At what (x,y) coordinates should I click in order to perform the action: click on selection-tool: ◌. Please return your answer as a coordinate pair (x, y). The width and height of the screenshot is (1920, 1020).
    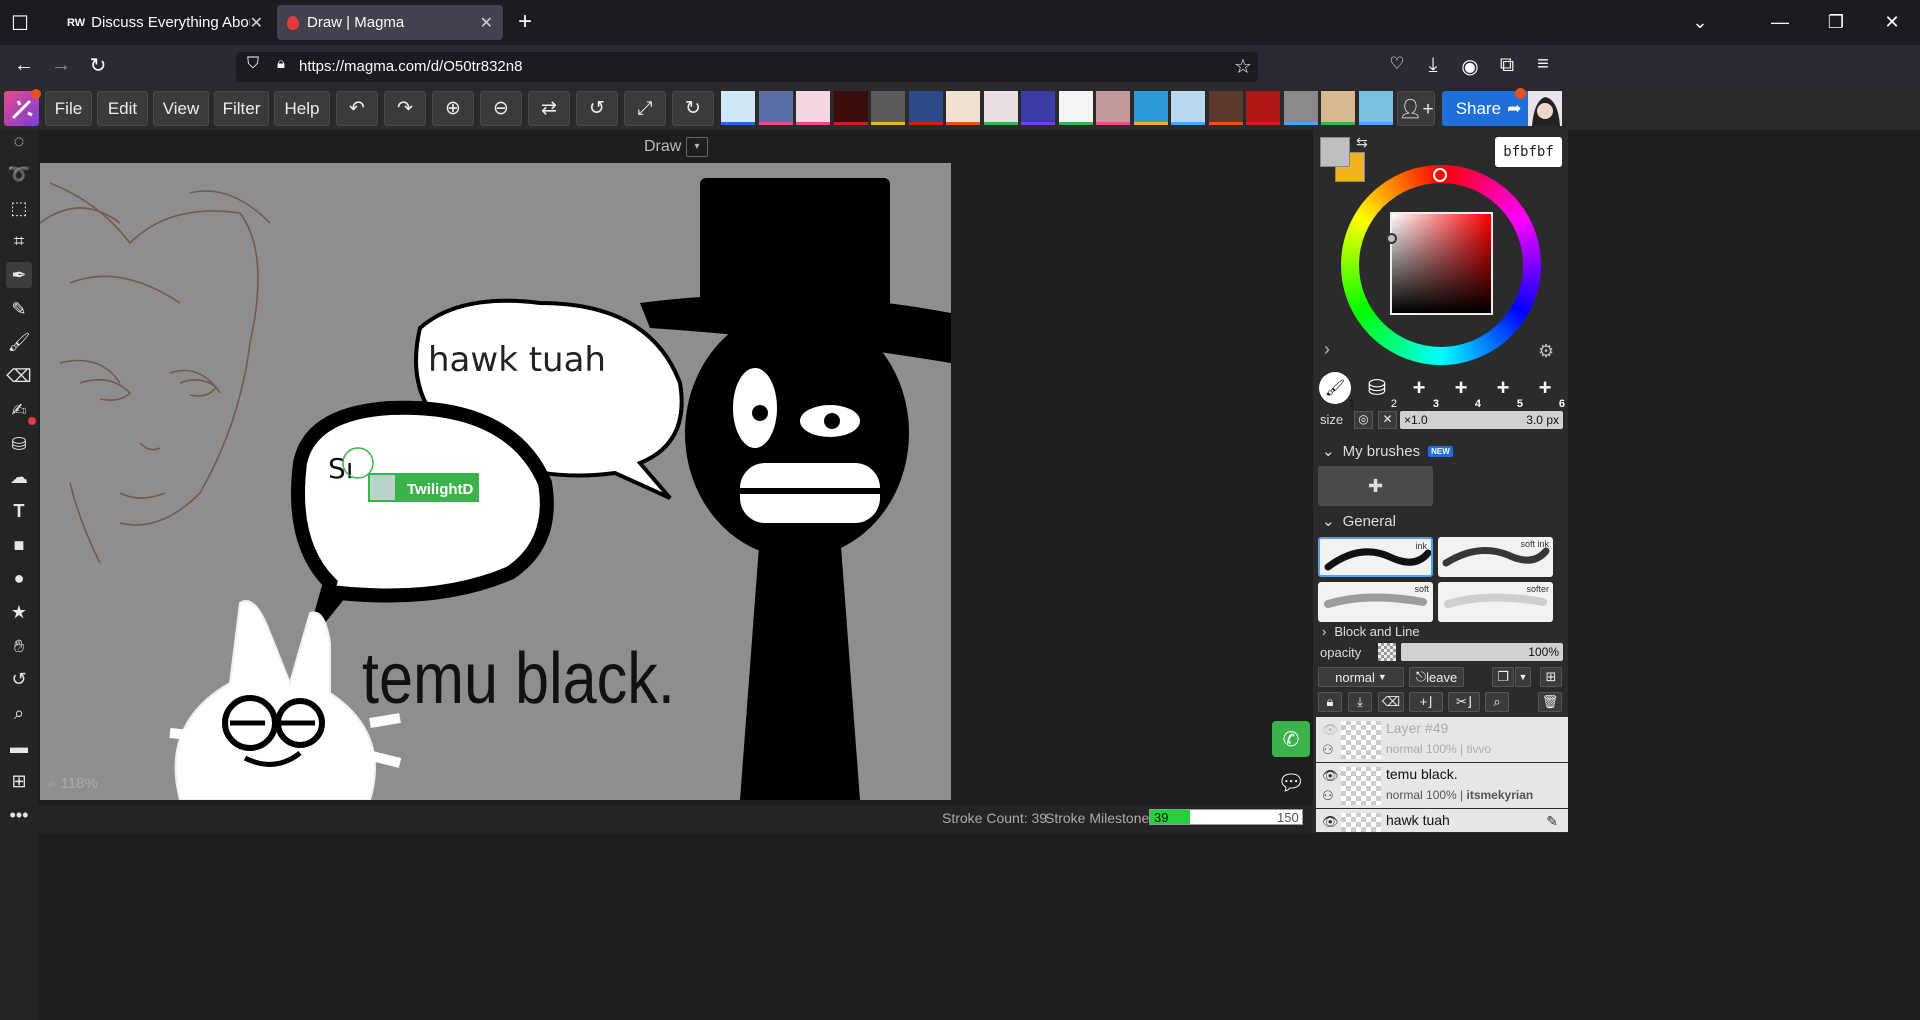
    Looking at the image, I should click on (19, 141).